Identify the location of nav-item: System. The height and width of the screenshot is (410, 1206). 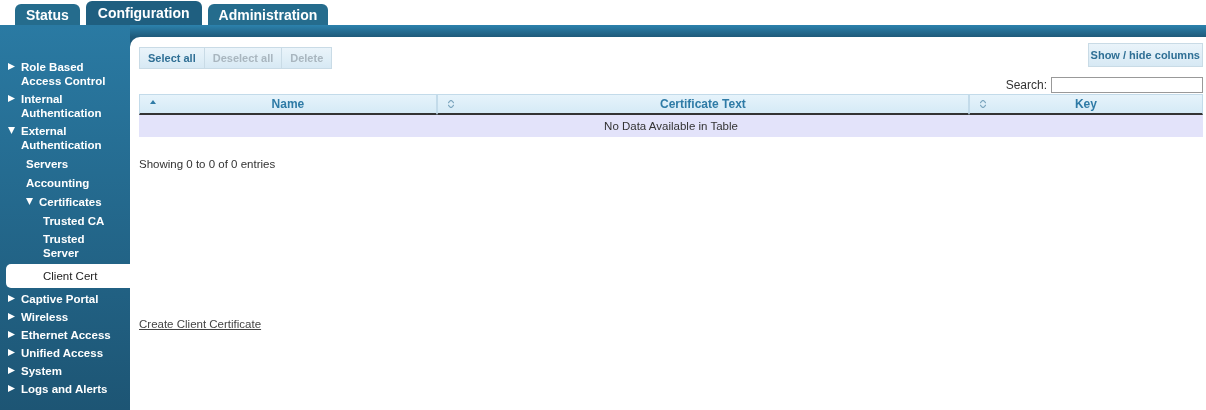
(68, 371).